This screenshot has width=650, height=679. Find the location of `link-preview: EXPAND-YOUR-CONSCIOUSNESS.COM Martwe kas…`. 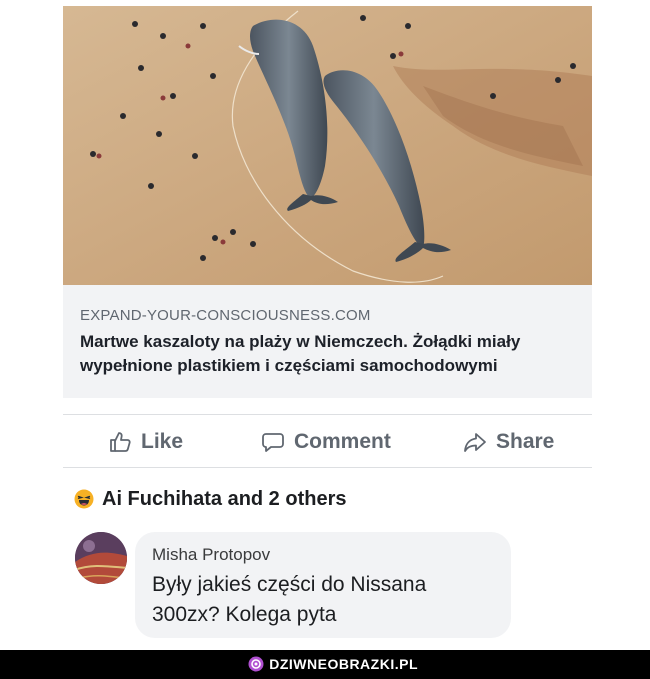

link-preview: EXPAND-YOUR-CONSCIOUSNESS.COM Martwe kas… is located at coordinates (327, 341).